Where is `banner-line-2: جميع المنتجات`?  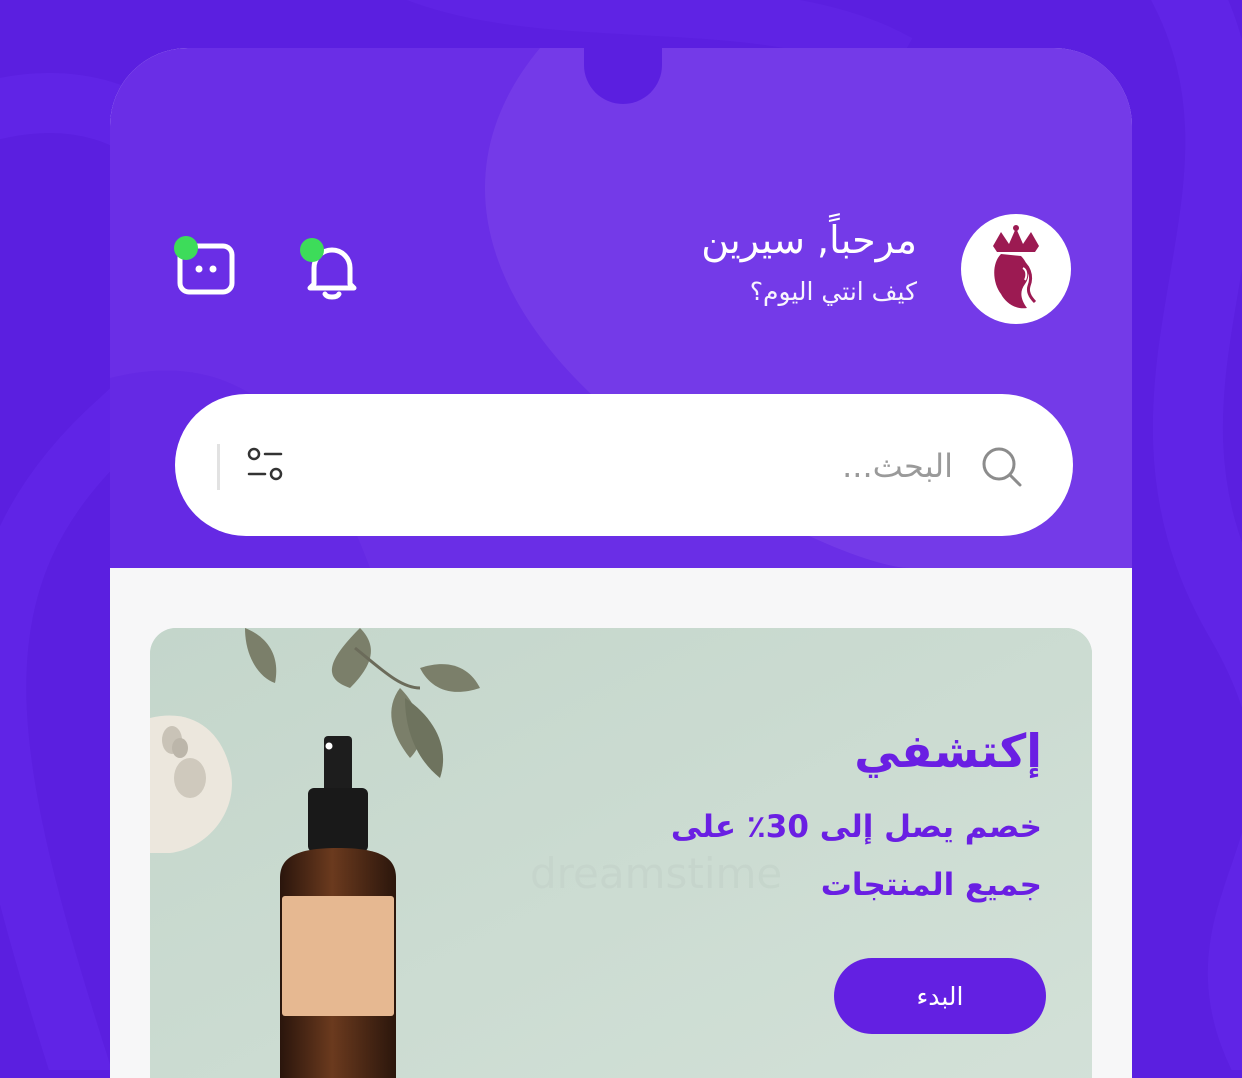
banner-line-2: جميع المنتجات is located at coordinates (931, 885).